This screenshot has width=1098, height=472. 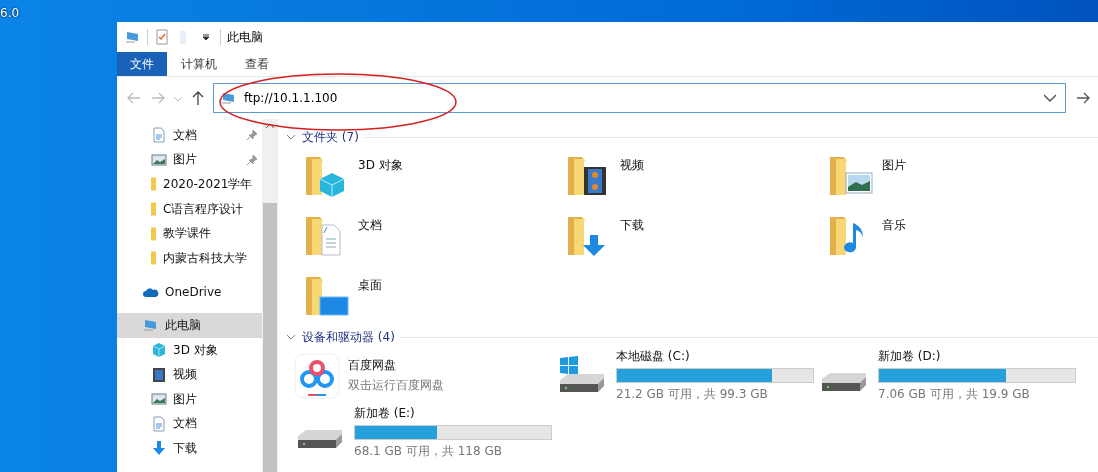 What do you see at coordinates (189, 258) in the screenshot?
I see `sidebar-item: 内蒙古科技大学` at bounding box center [189, 258].